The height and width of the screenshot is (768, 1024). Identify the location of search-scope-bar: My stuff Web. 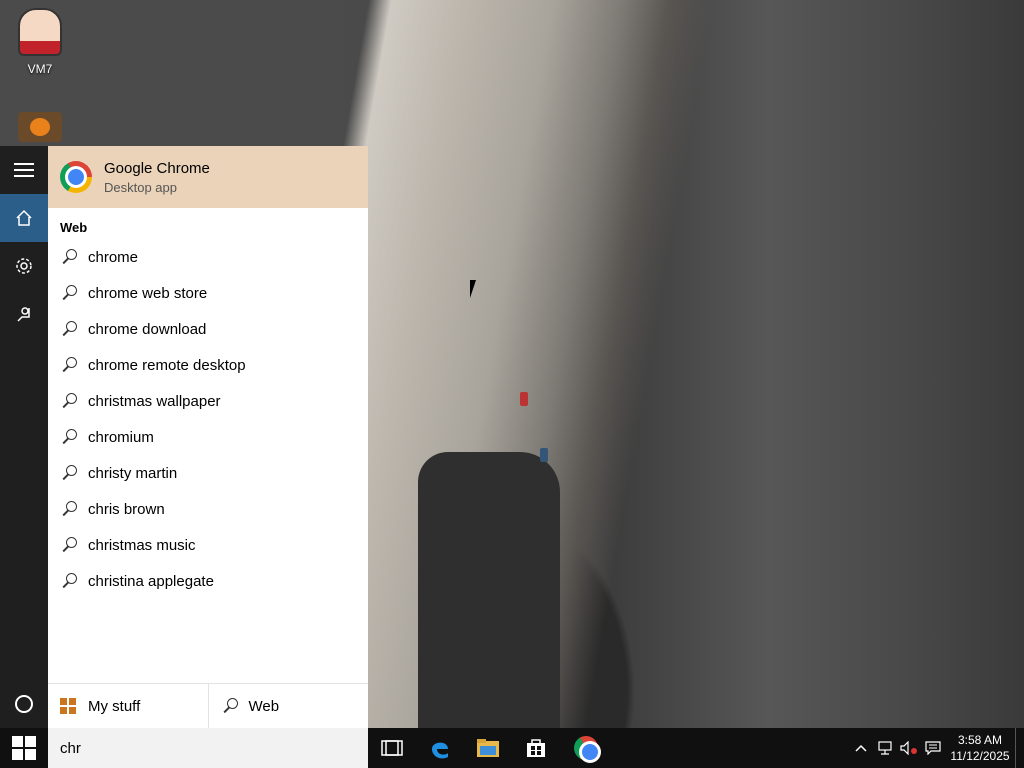
(208, 705).